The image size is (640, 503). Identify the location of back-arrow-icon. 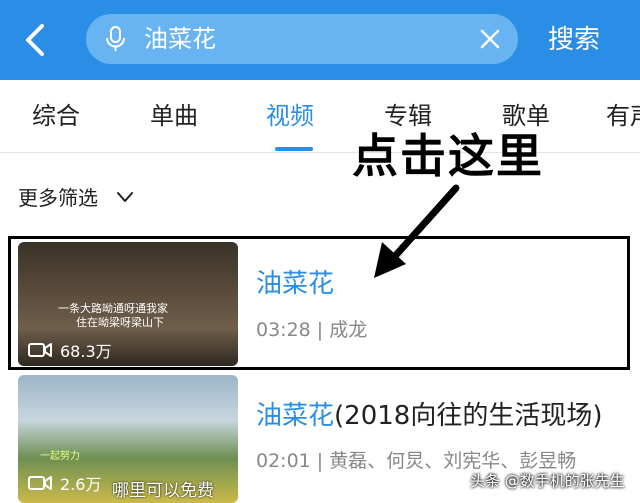
(36, 40).